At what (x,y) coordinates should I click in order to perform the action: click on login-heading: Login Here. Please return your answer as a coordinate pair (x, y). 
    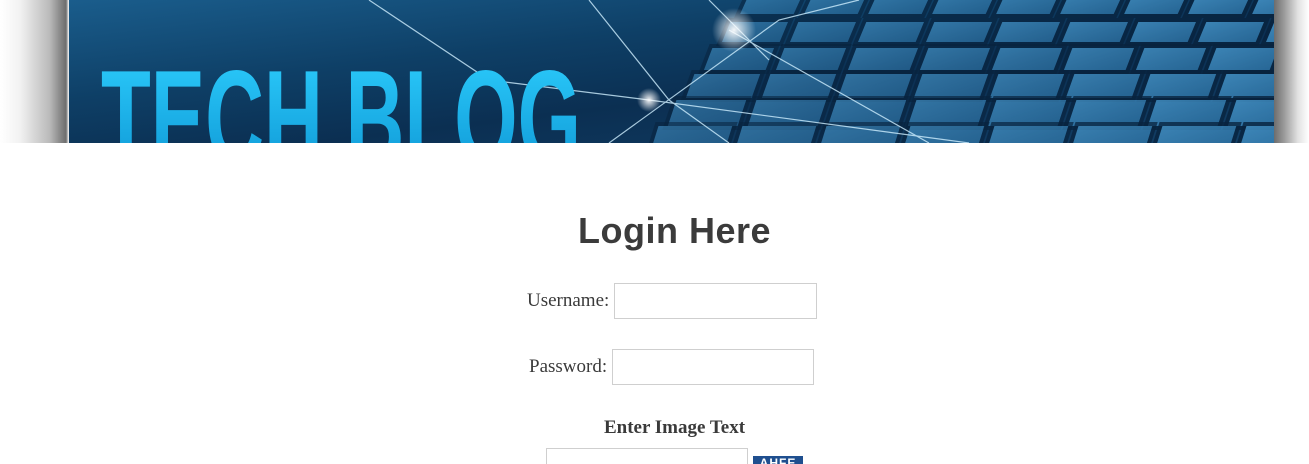
    Looking at the image, I should click on (674, 230).